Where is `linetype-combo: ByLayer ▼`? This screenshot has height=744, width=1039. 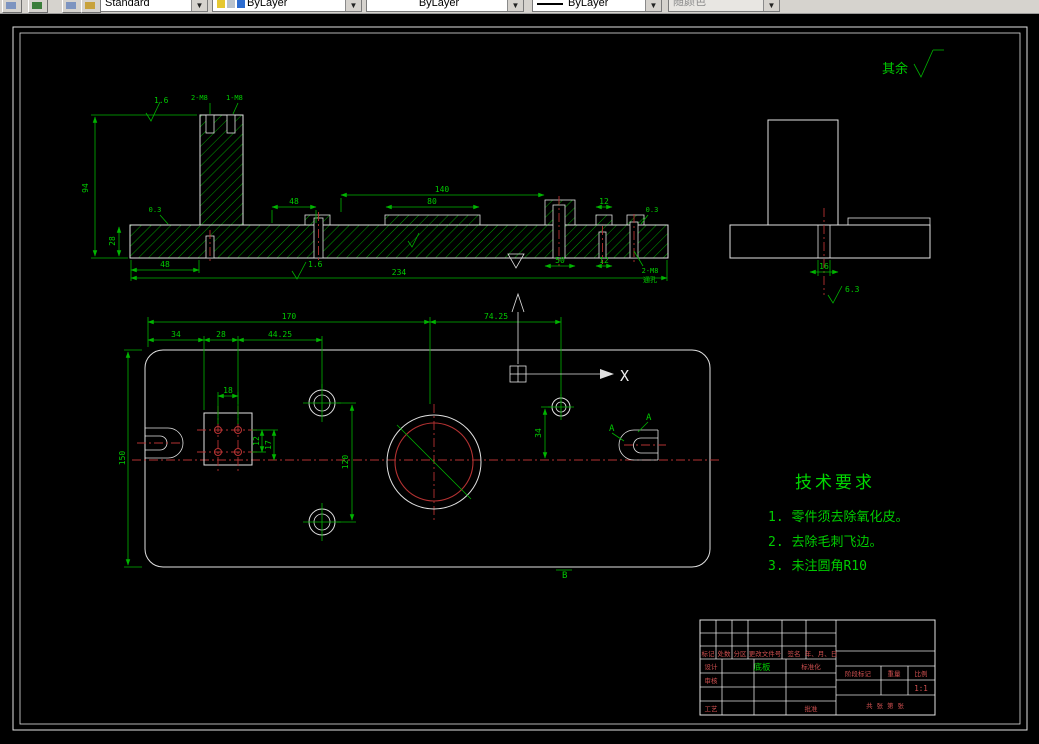 linetype-combo: ByLayer ▼ is located at coordinates (597, 6).